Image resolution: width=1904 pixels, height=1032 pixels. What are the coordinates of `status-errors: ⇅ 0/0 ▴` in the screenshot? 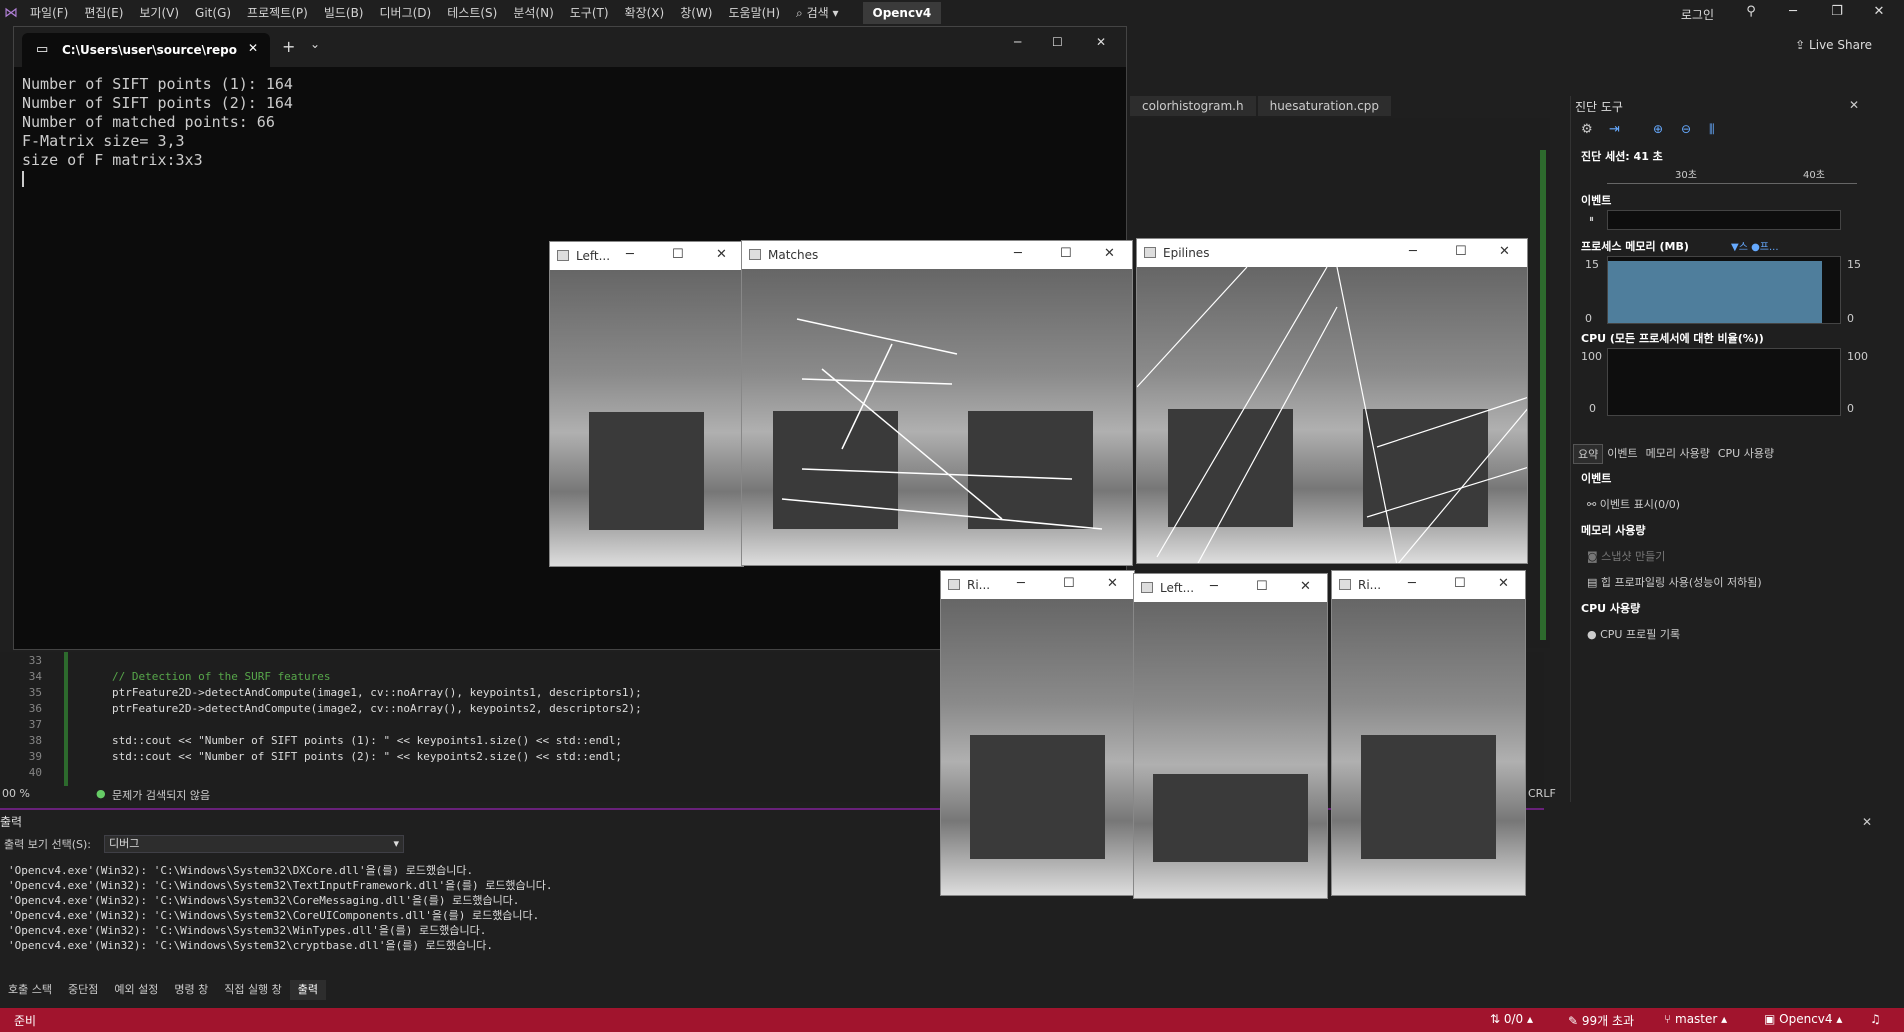 It's located at (1511, 1019).